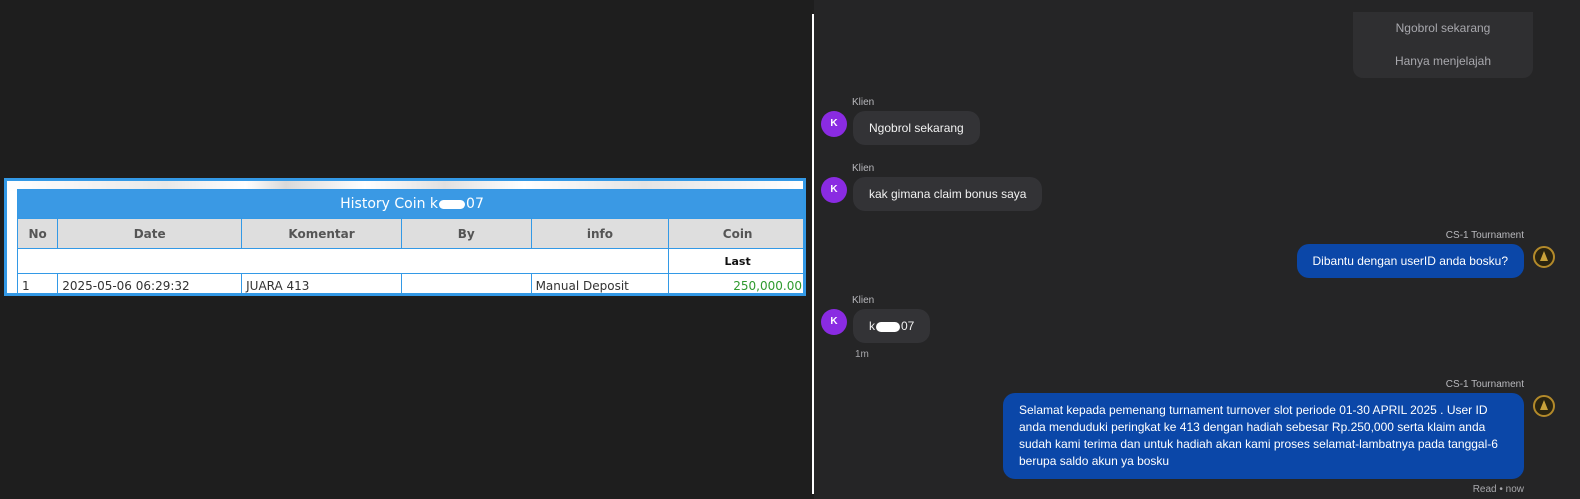 This screenshot has height=499, width=1580. Describe the element at coordinates (150, 233) in the screenshot. I see `col-date: Date` at that location.